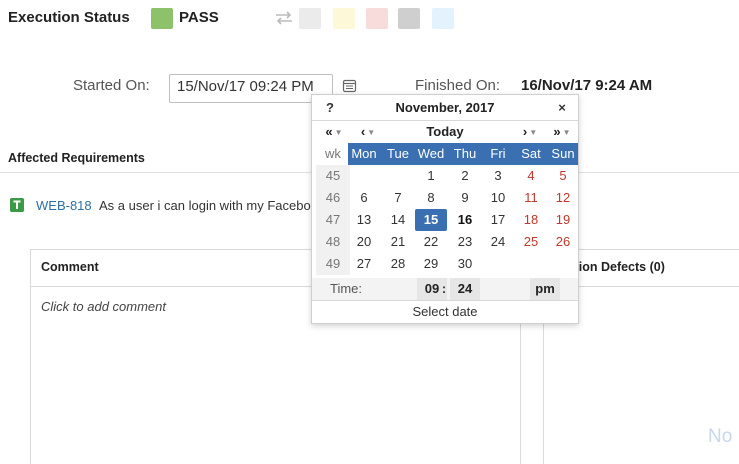  I want to click on time-label: Time:, so click(346, 288).